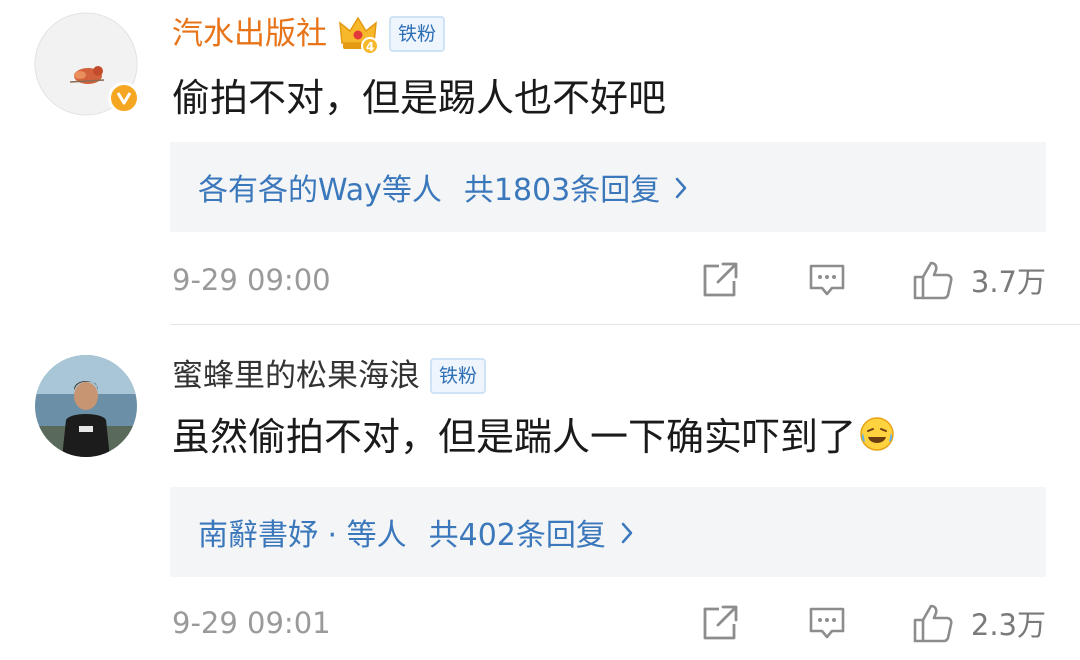 This screenshot has height=660, width=1080. Describe the element at coordinates (458, 376) in the screenshot. I see `fan-badge: 铁粉` at that location.